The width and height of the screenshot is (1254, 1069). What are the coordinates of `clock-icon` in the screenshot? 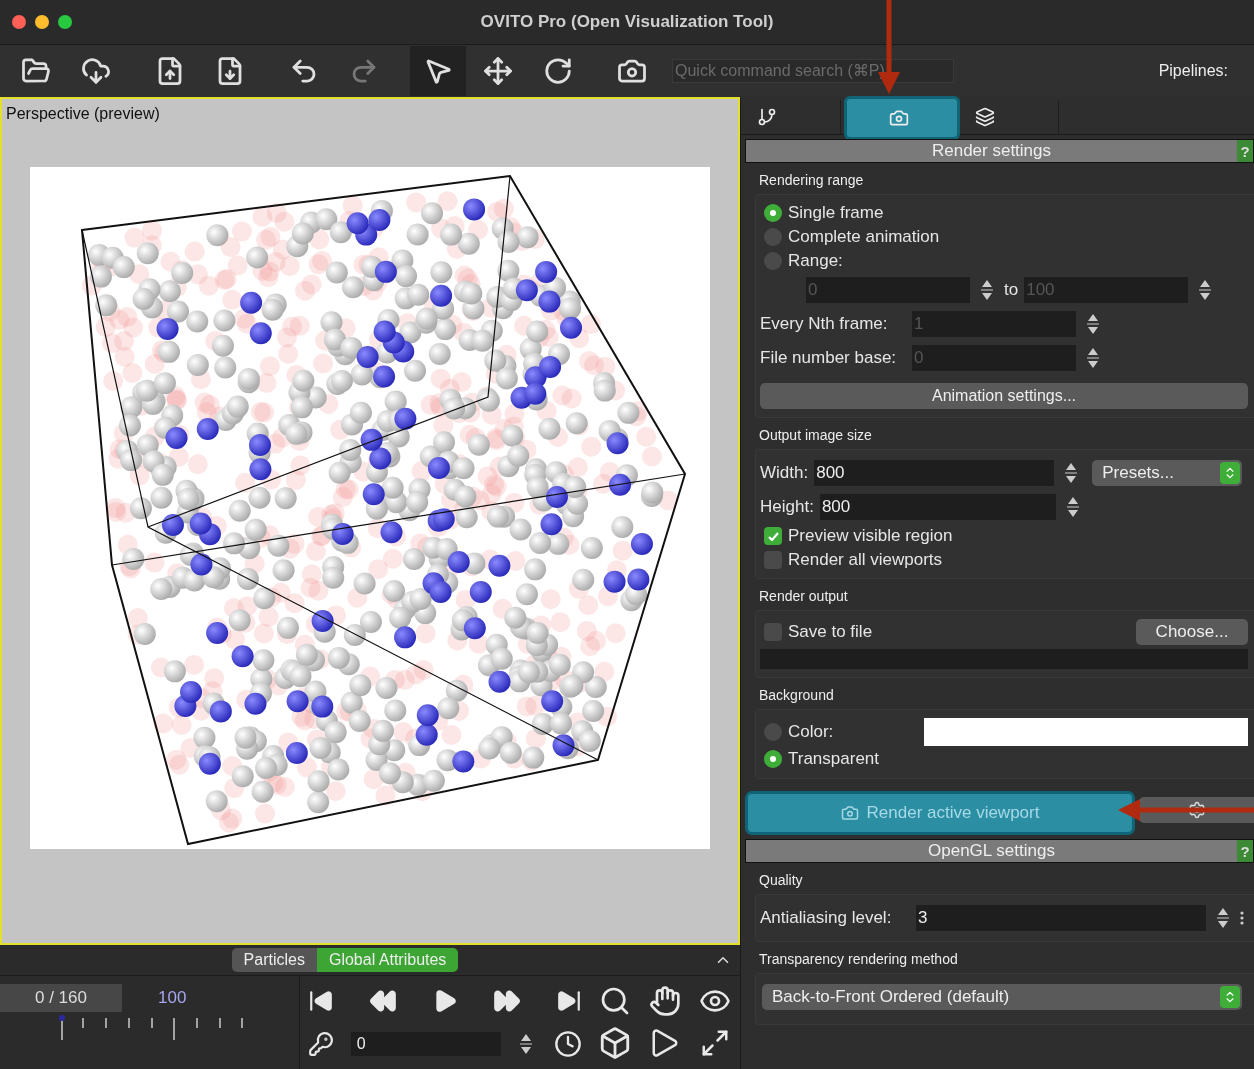 It's located at (567, 1043).